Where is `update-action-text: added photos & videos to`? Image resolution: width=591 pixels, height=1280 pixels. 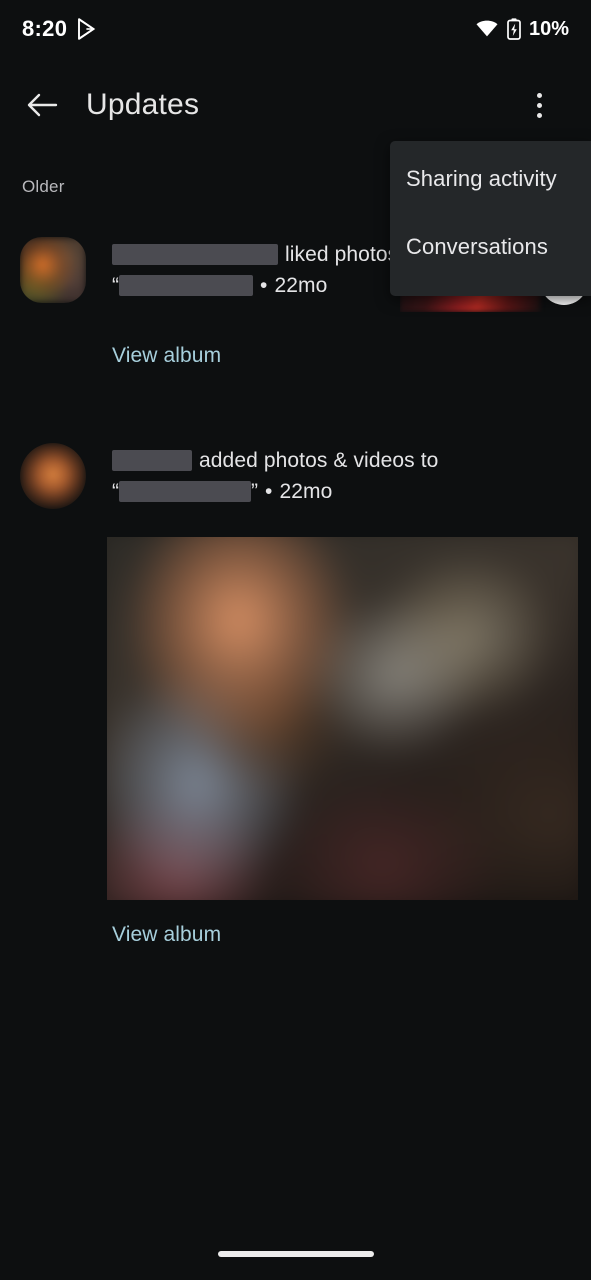
update-action-text: added photos & videos to is located at coordinates (319, 460).